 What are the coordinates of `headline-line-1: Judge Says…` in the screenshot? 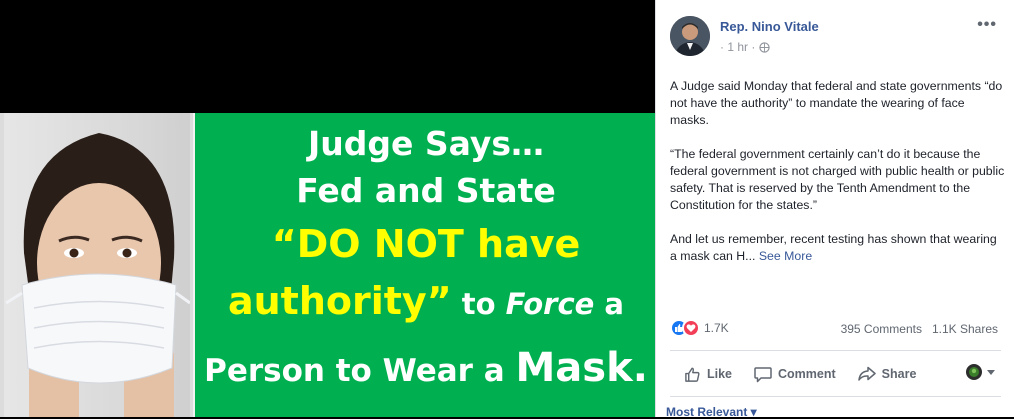 It's located at (426, 143).